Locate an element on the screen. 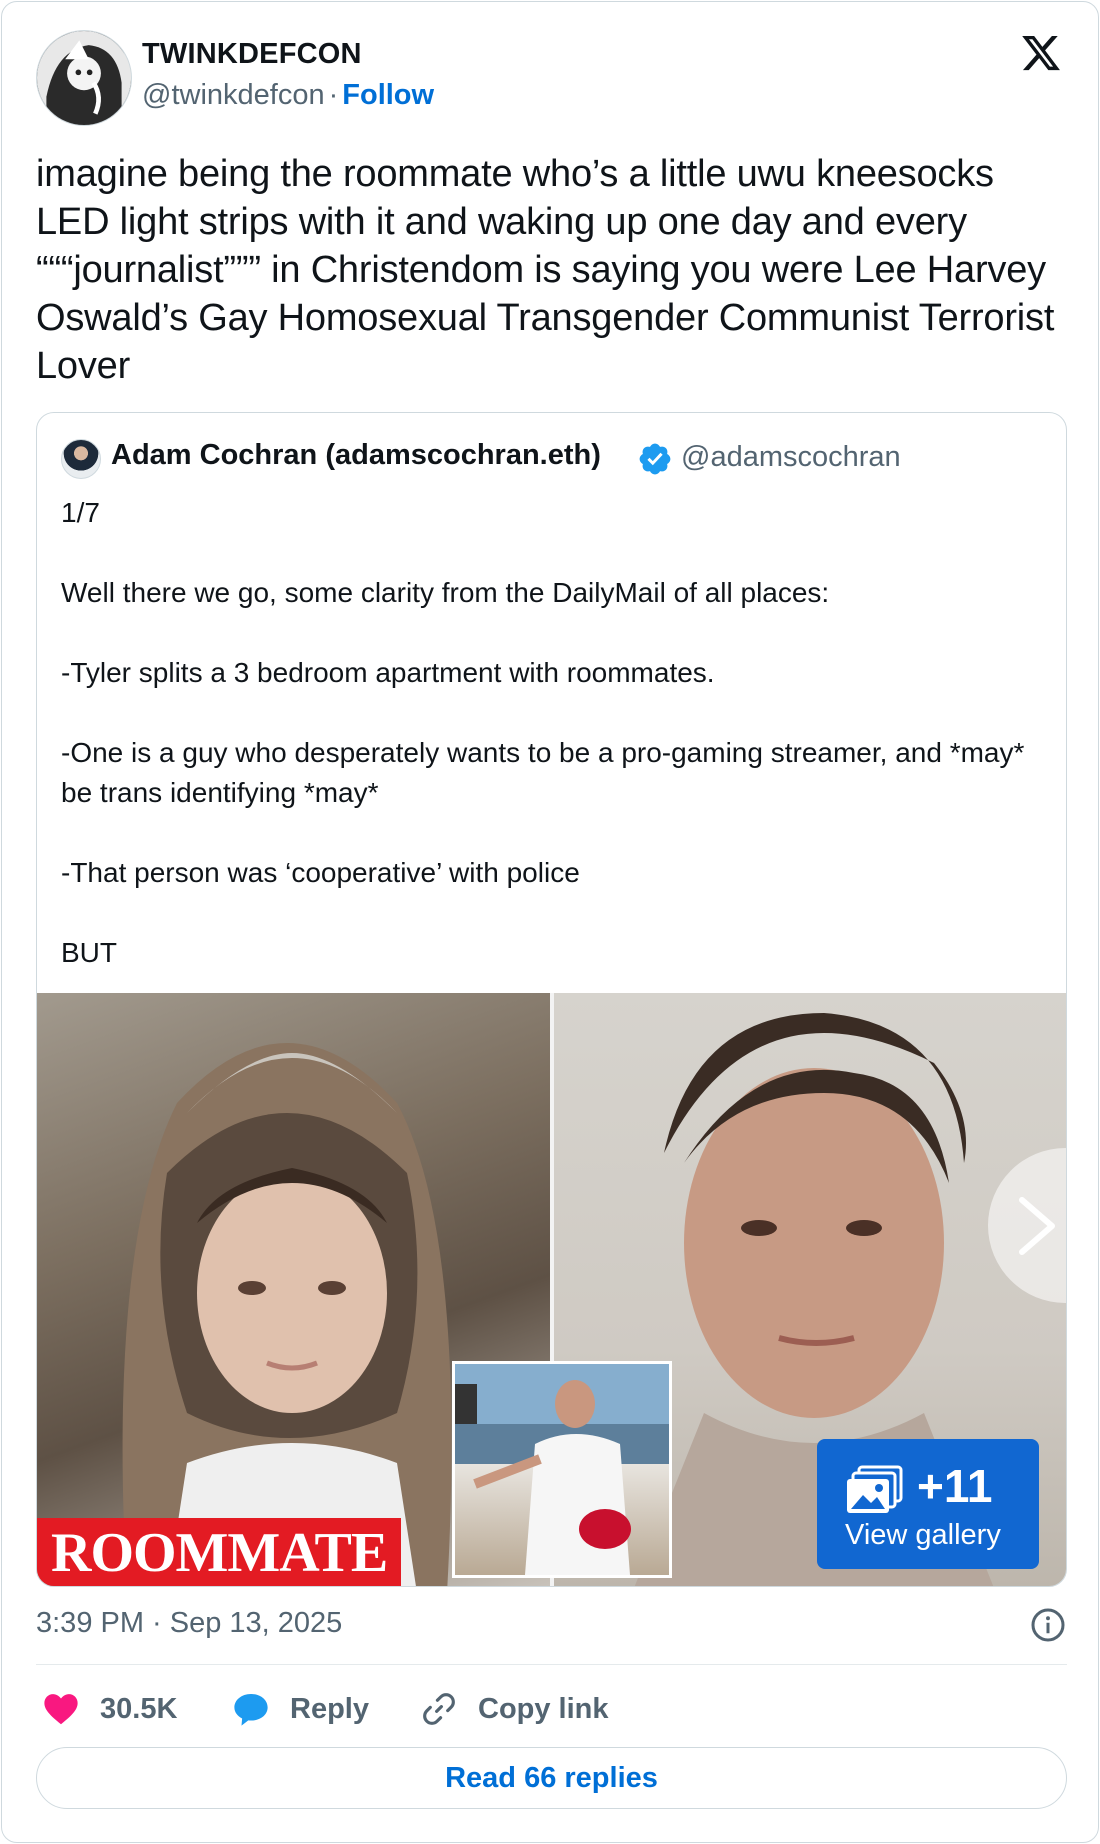 This screenshot has height=1844, width=1100. gallery-label: View gallery is located at coordinates (923, 1535).